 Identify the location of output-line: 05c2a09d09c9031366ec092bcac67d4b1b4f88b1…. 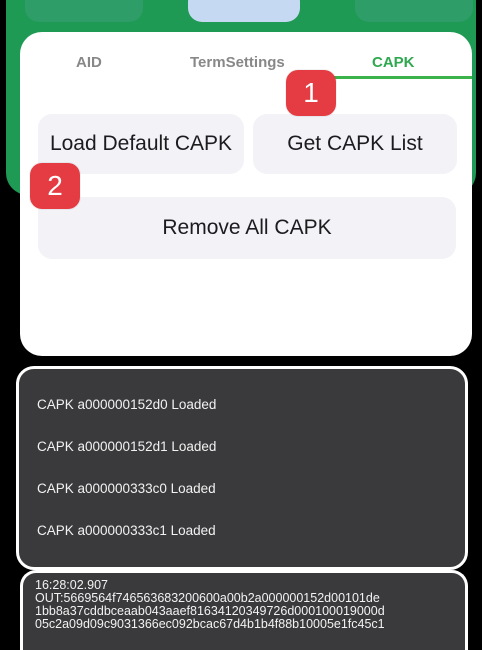
(210, 624).